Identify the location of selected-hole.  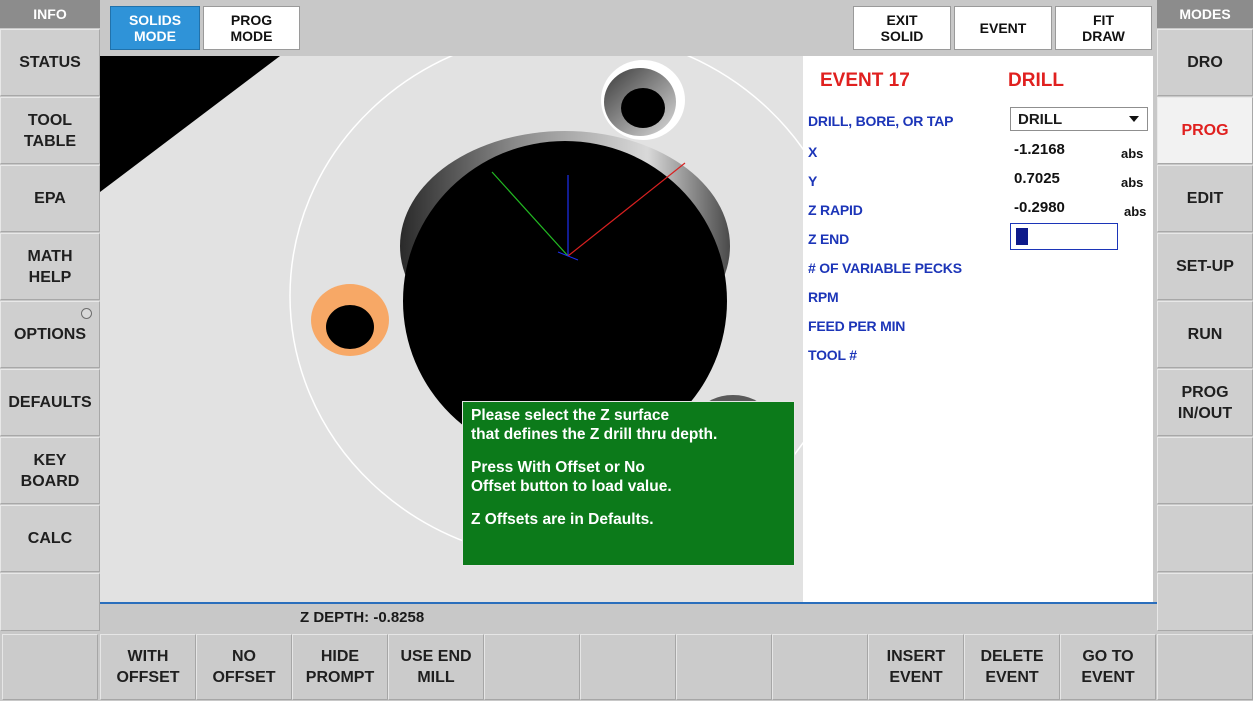
(350, 327).